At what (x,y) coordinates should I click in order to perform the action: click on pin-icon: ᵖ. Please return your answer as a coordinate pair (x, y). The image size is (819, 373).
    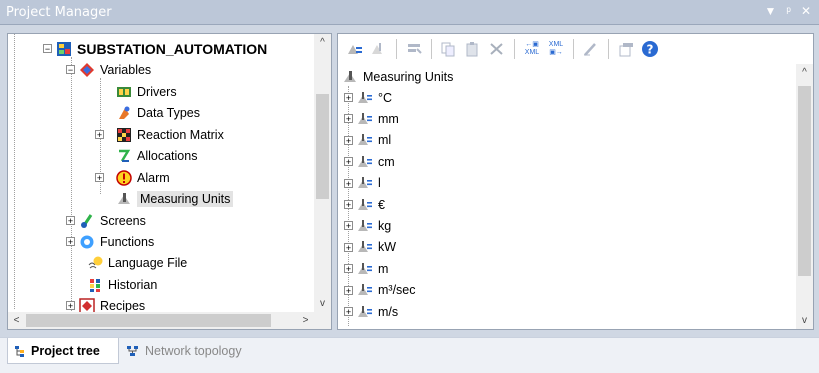
    Looking at the image, I should click on (788, 11).